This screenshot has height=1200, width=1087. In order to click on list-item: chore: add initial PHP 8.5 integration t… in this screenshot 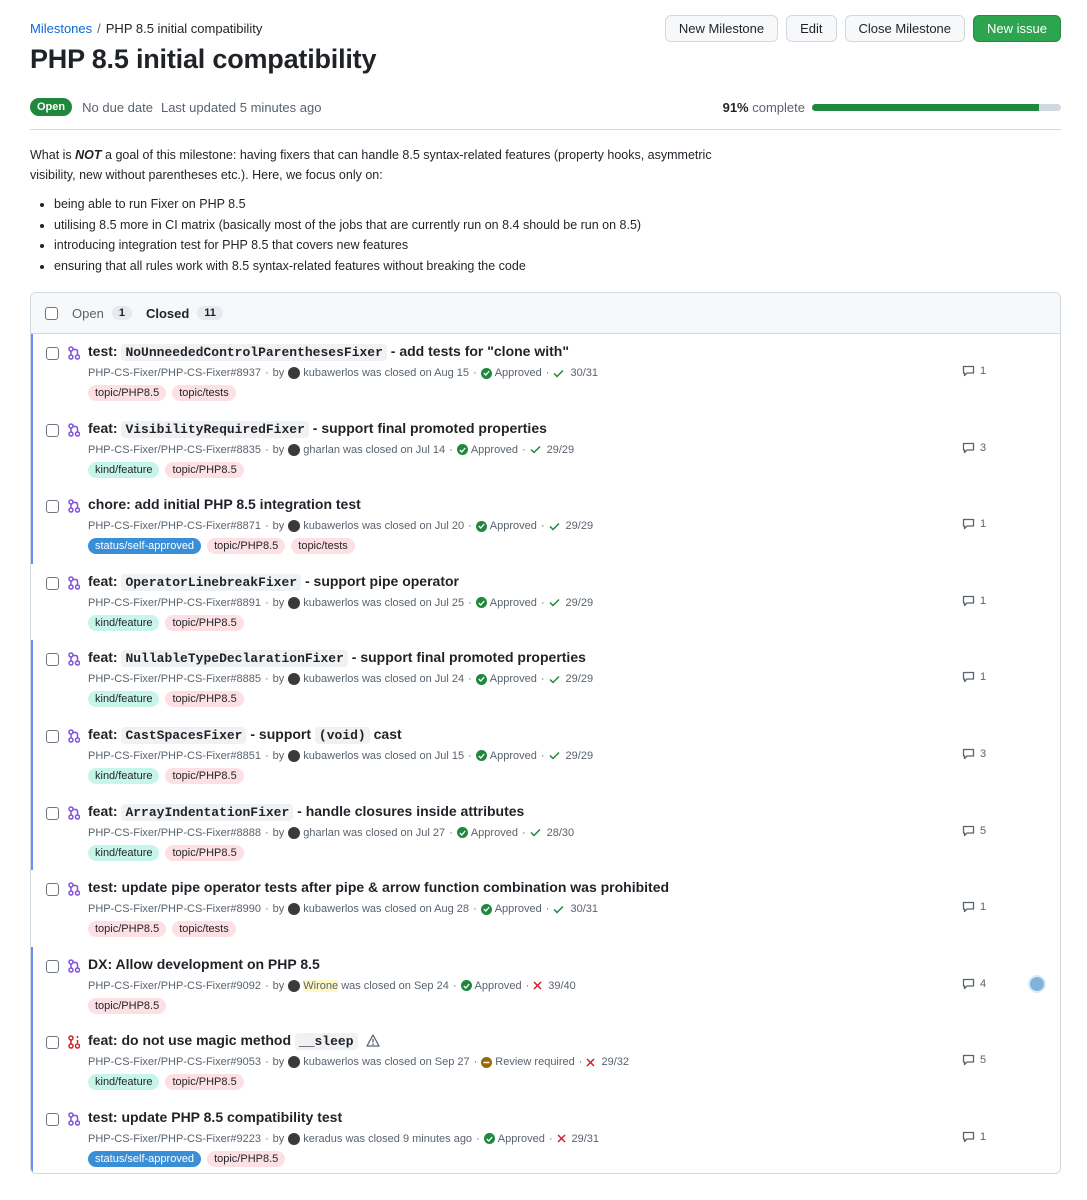, I will do `click(545, 525)`.